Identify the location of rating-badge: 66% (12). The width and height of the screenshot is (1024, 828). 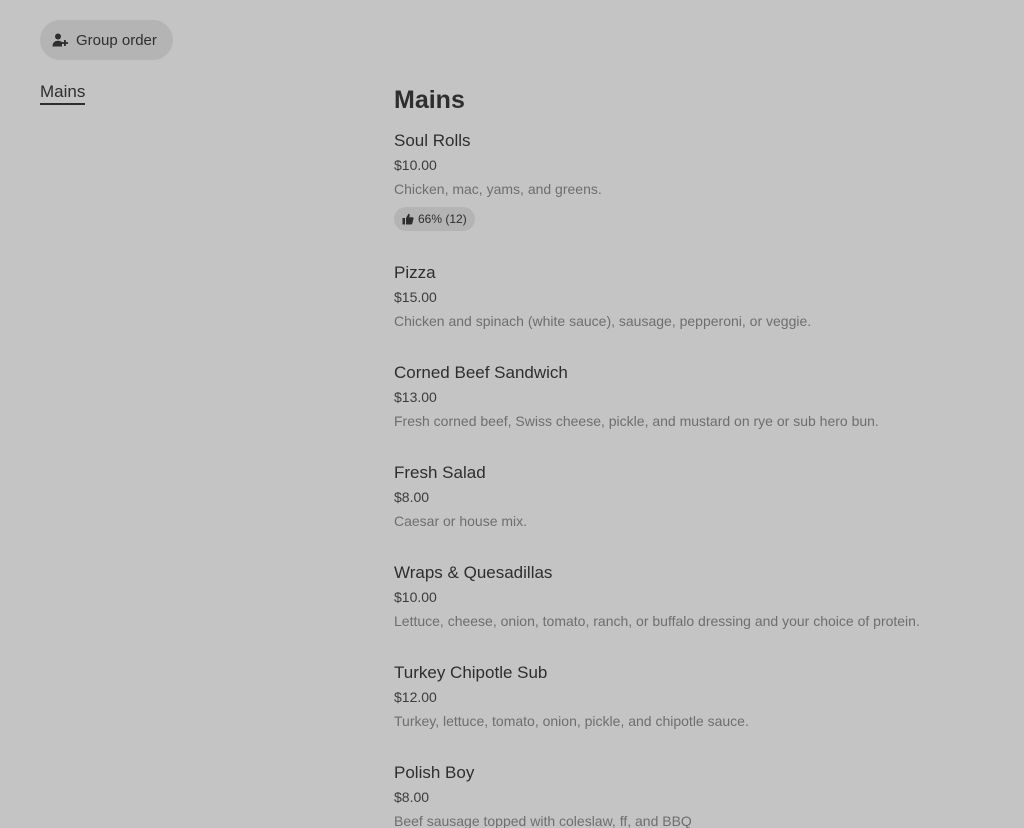
(434, 219).